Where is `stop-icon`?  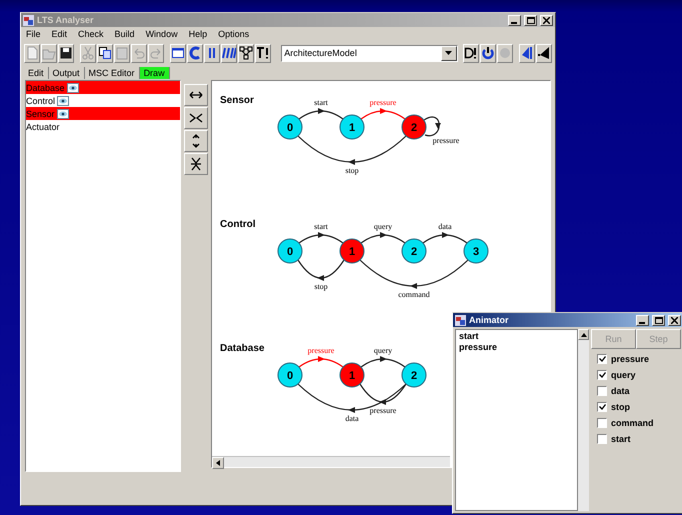 stop-icon is located at coordinates (505, 53).